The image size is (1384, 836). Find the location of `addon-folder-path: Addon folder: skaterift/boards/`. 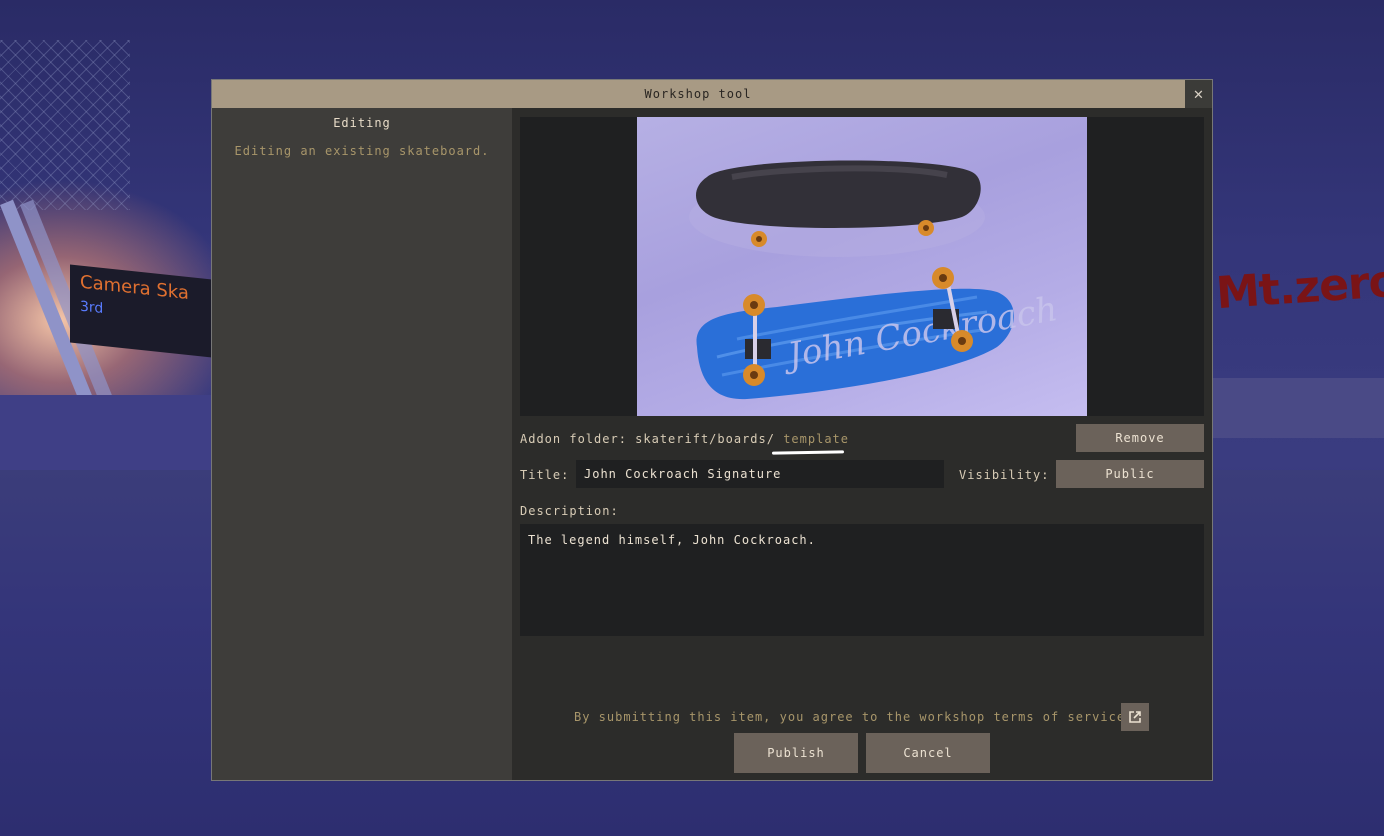

addon-folder-path: Addon folder: skaterift/boards/ is located at coordinates (647, 439).